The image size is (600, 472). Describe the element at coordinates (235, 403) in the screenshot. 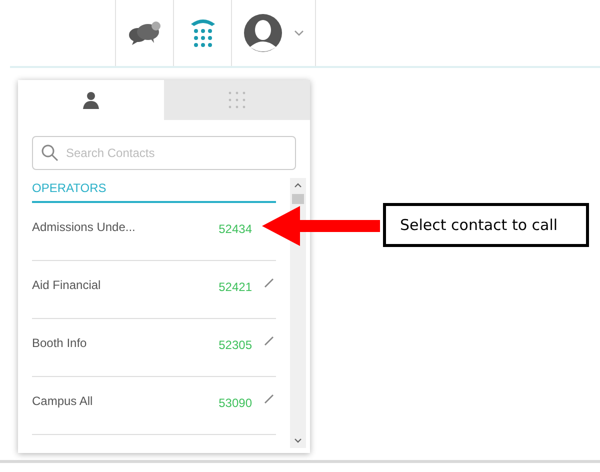

I see `extension-number: 53090` at that location.